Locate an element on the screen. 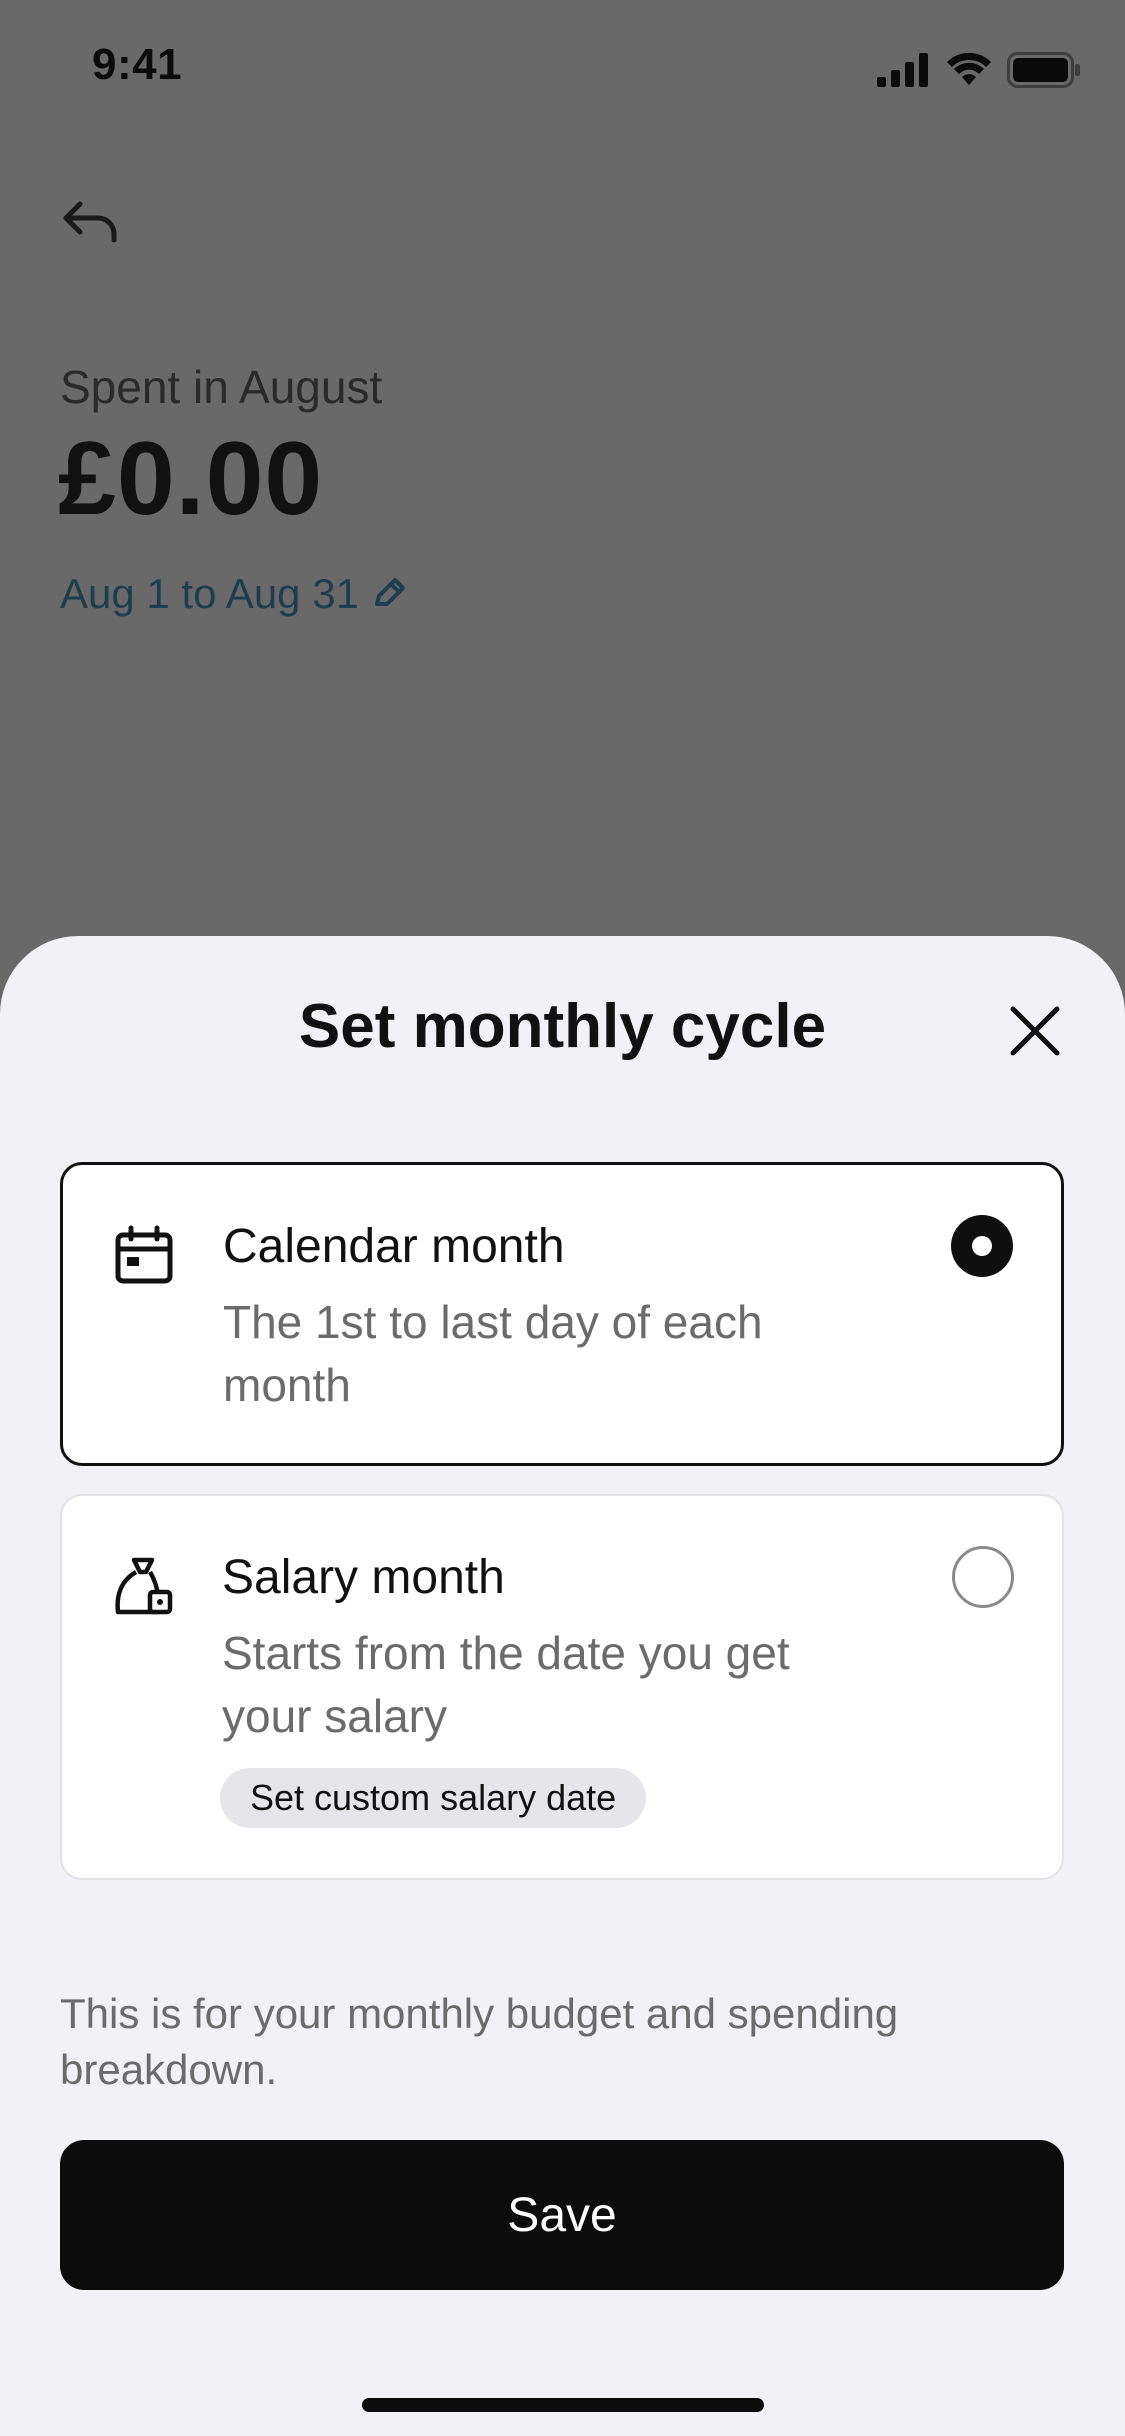 This screenshot has width=1125, height=2436. radio-salary-month is located at coordinates (983, 1577).